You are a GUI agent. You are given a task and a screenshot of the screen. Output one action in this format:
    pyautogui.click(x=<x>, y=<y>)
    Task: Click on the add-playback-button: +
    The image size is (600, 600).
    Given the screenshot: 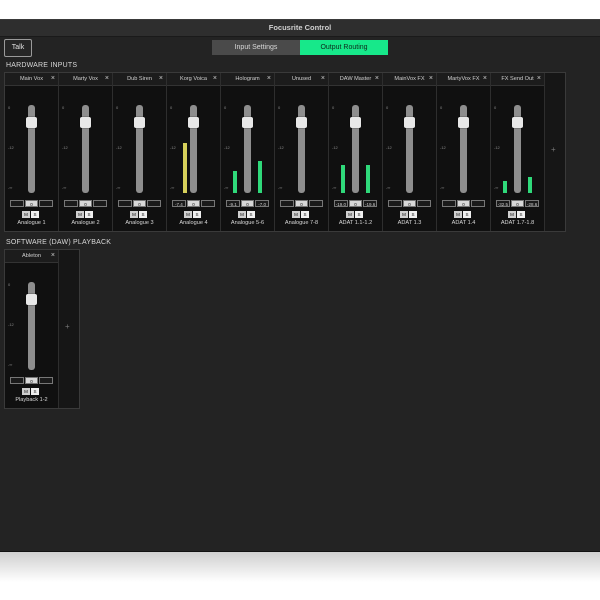 What is the action you would take?
    pyautogui.click(x=67, y=326)
    